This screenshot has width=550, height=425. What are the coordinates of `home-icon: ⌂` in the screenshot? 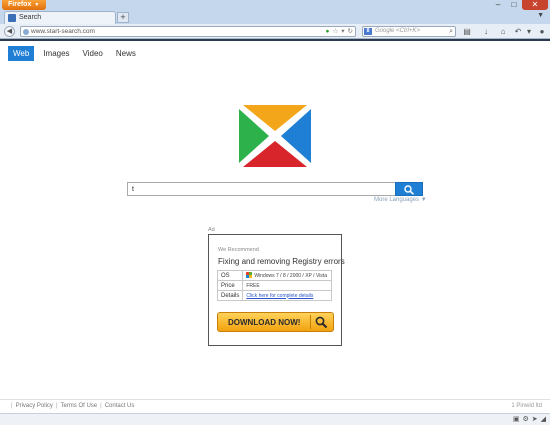 It's located at (503, 31).